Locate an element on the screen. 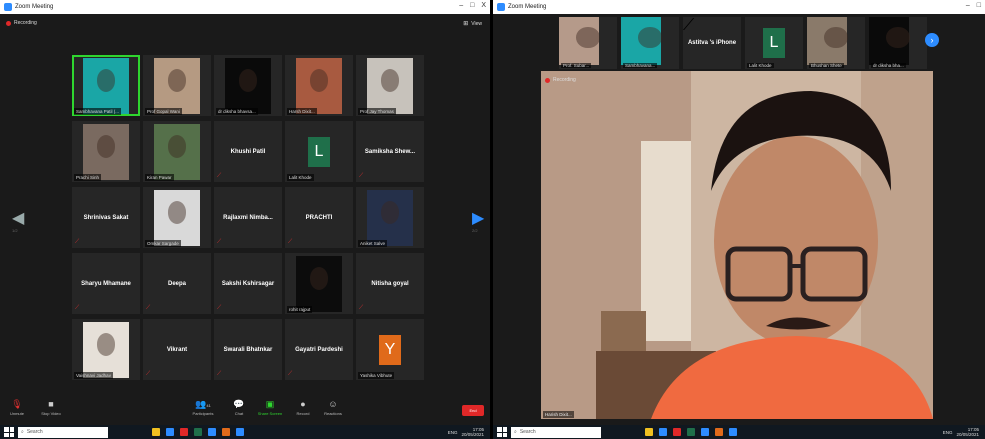  record-button: ● Record is located at coordinates (303, 407).